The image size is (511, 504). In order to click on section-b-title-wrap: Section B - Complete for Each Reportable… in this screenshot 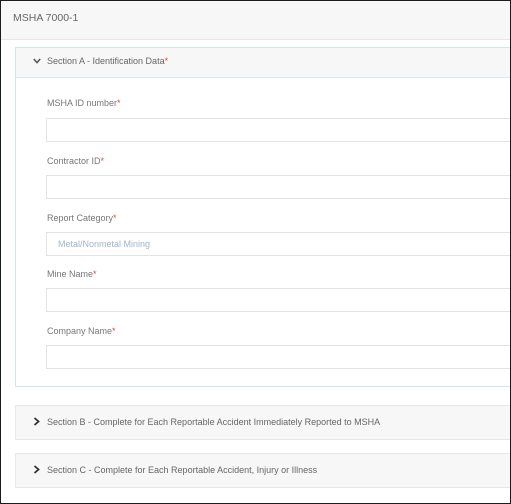, I will do `click(206, 422)`.